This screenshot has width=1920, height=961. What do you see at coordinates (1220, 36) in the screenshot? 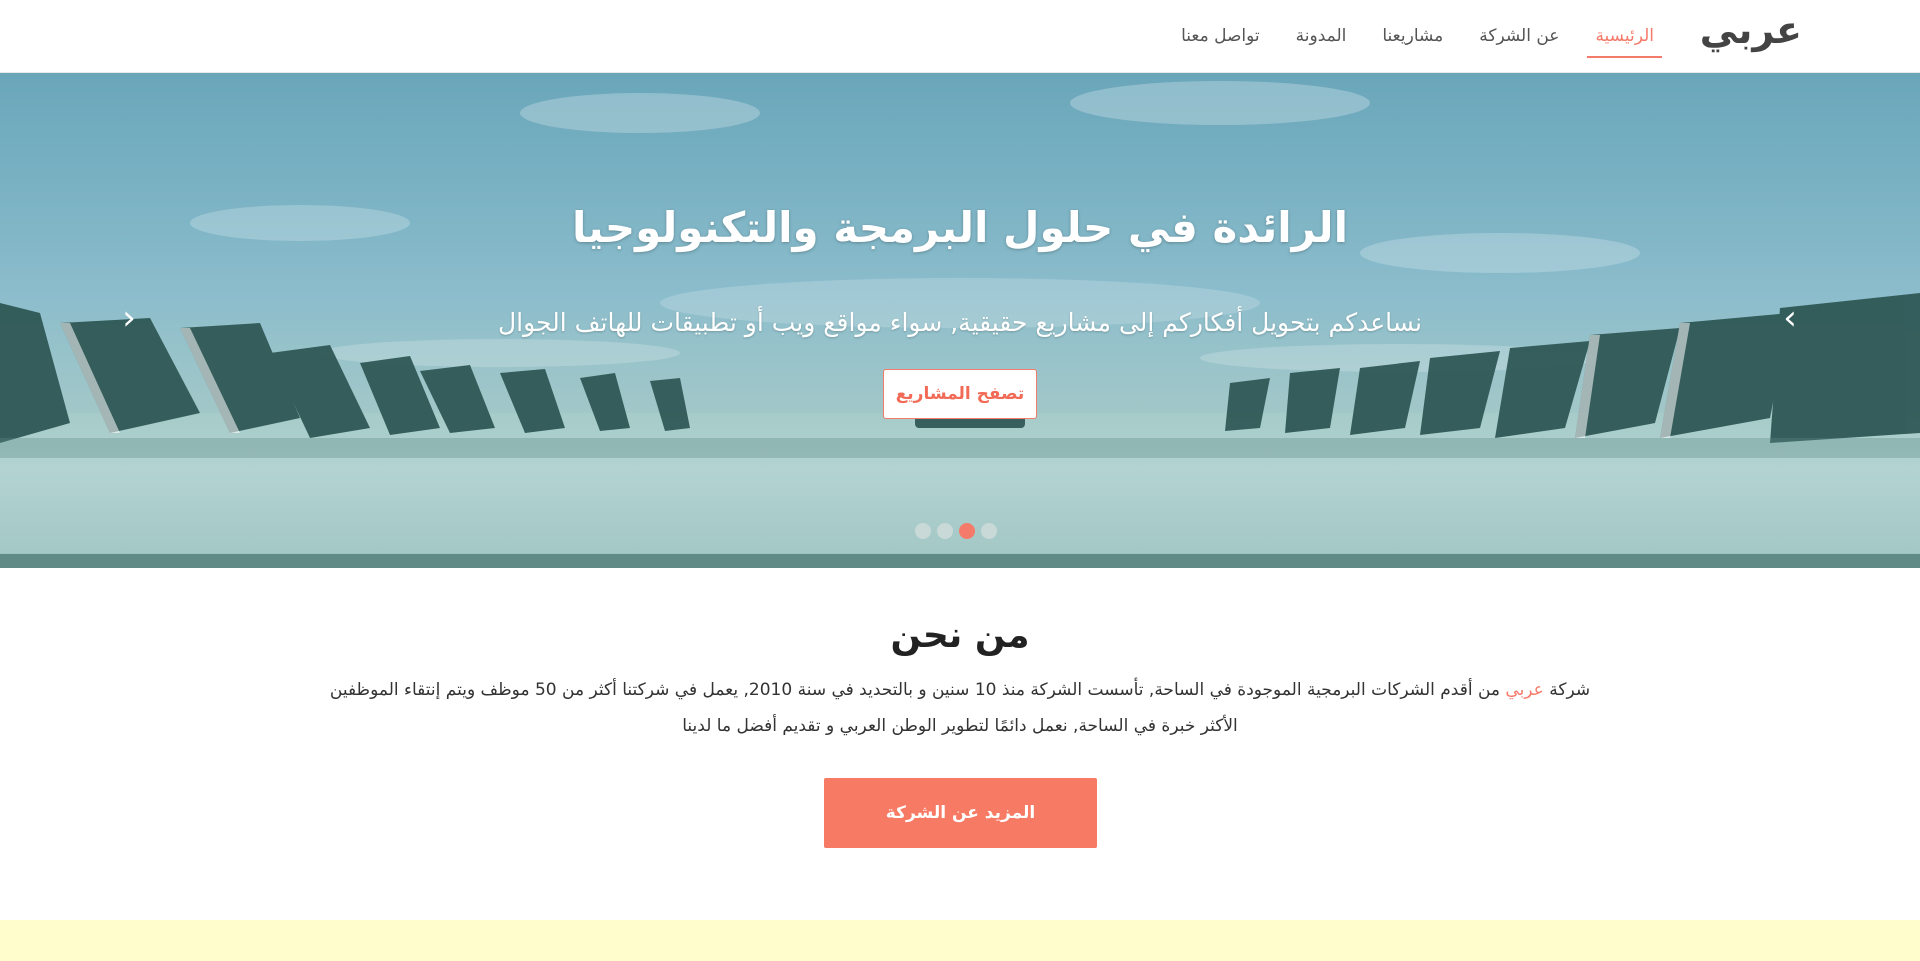
I see `nav-item-contact: تواصل معنا` at bounding box center [1220, 36].